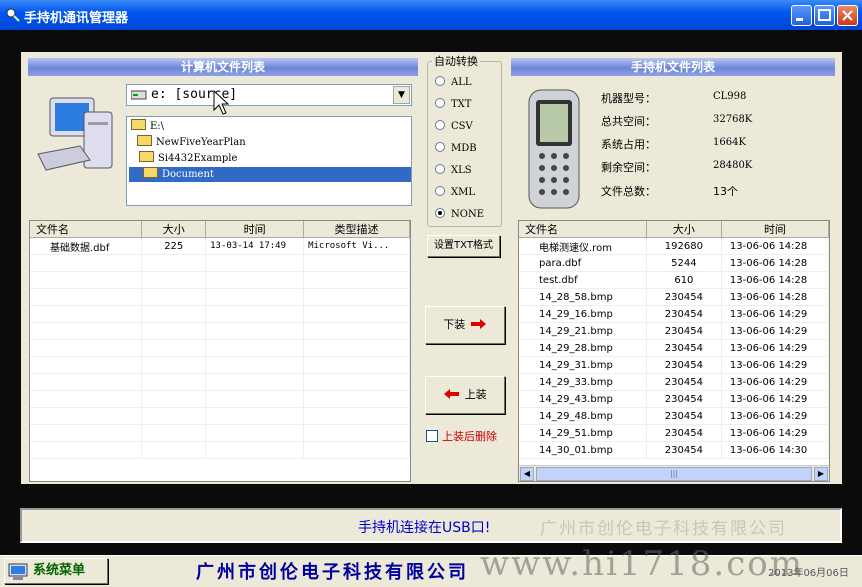 The width and height of the screenshot is (862, 587). What do you see at coordinates (628, 121) in the screenshot?
I see `info-label-total: 总共空间：` at bounding box center [628, 121].